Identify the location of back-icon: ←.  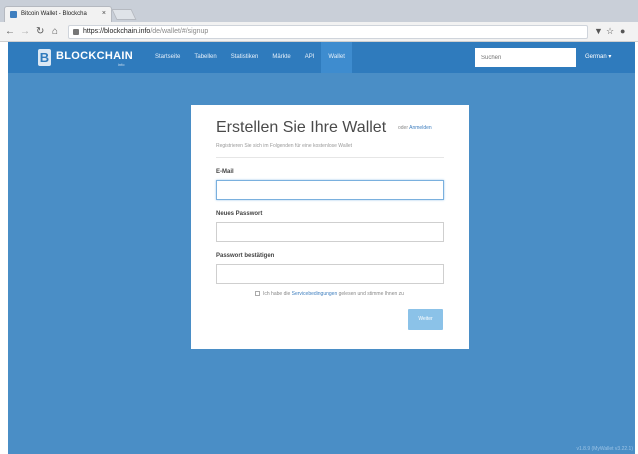
(10, 32).